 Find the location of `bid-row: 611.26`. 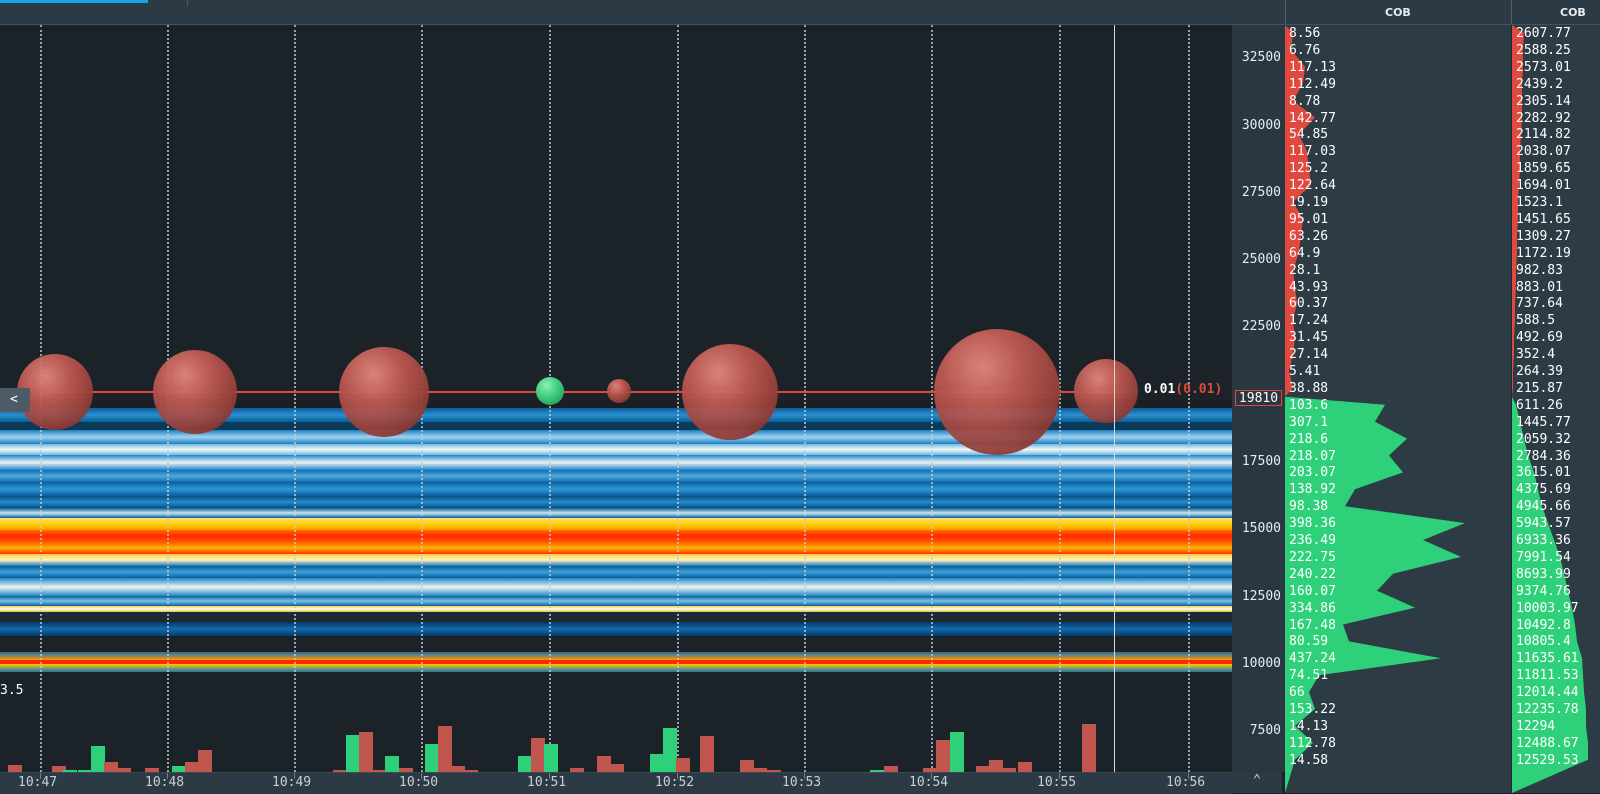

bid-row: 611.26 is located at coordinates (1539, 405).